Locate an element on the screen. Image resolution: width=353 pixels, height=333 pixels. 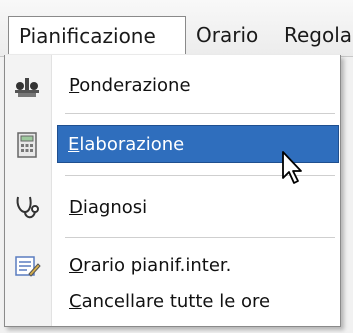
stethoscope-icon is located at coordinates (27, 208).